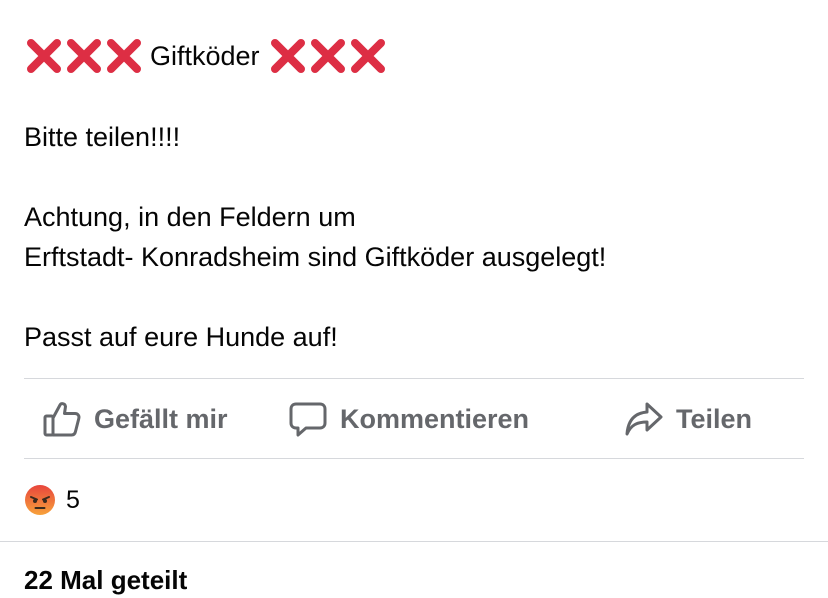 The image size is (828, 598). I want to click on cross-marks-left, so click(84, 56).